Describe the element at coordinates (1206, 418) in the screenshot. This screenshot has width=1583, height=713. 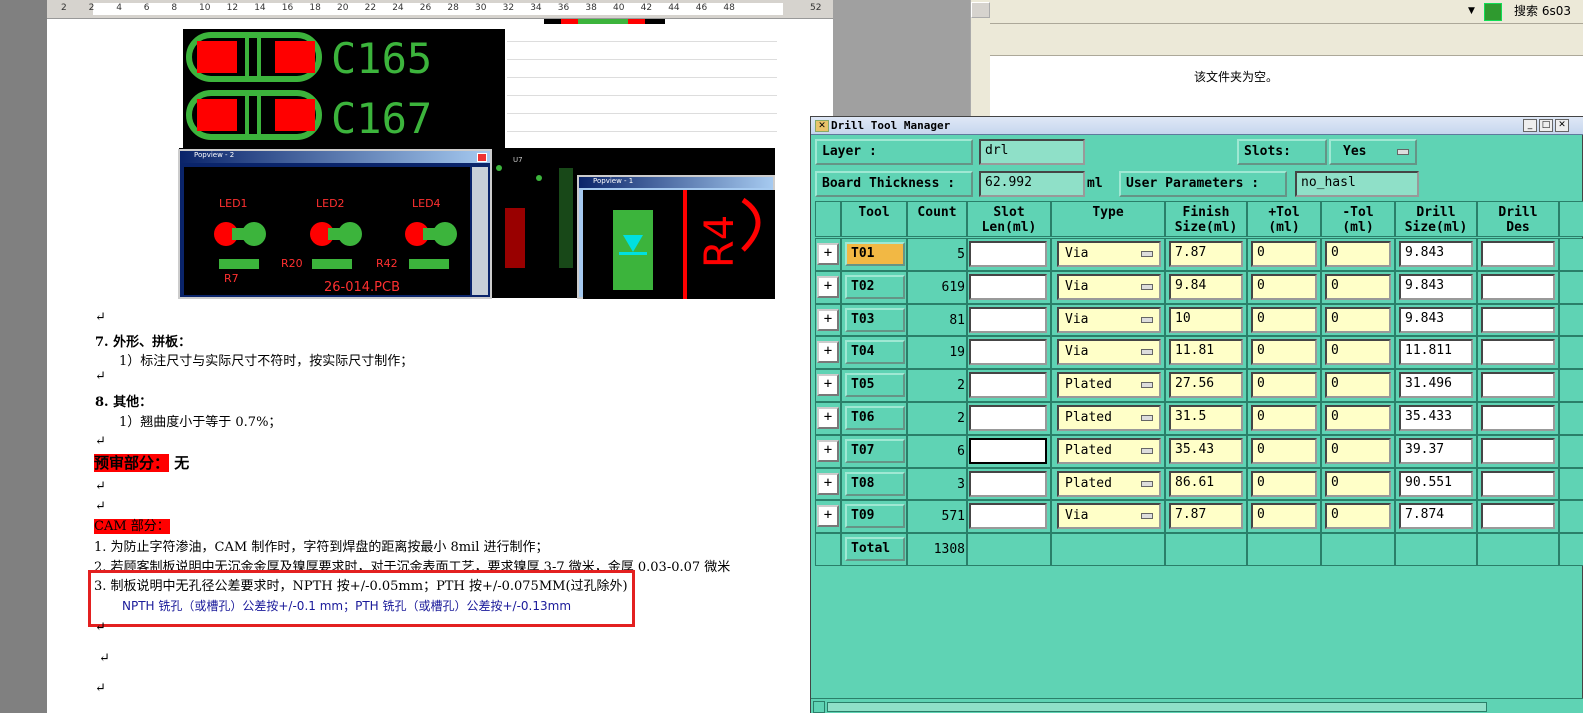
I see `finish-size-input: 31.5` at that location.